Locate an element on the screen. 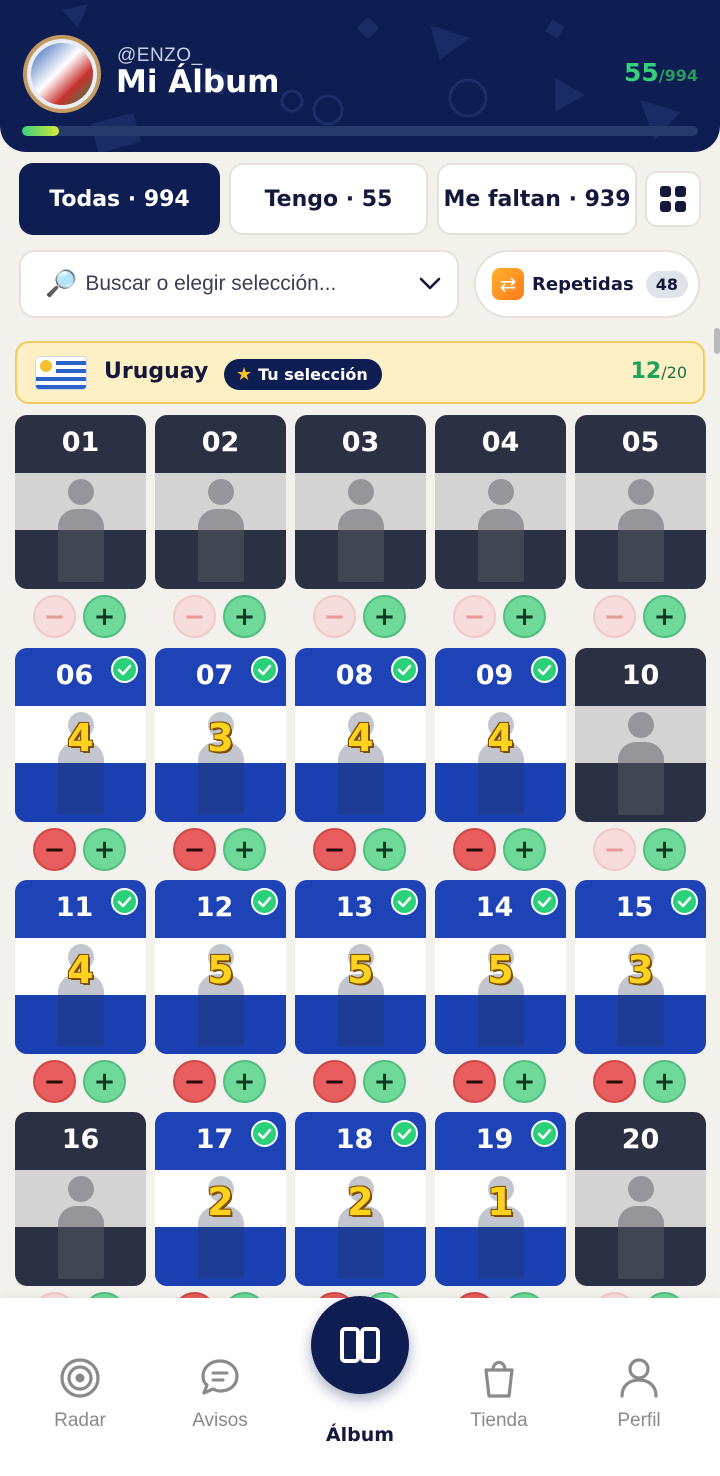 This screenshot has height=1476, width=720. nav-perfil: Perfil is located at coordinates (639, 1394).